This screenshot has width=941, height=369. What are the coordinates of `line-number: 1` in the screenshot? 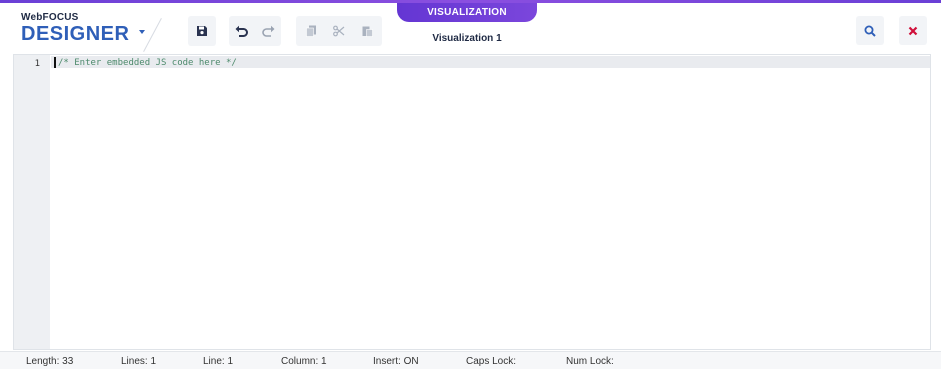 It's located at (37, 64).